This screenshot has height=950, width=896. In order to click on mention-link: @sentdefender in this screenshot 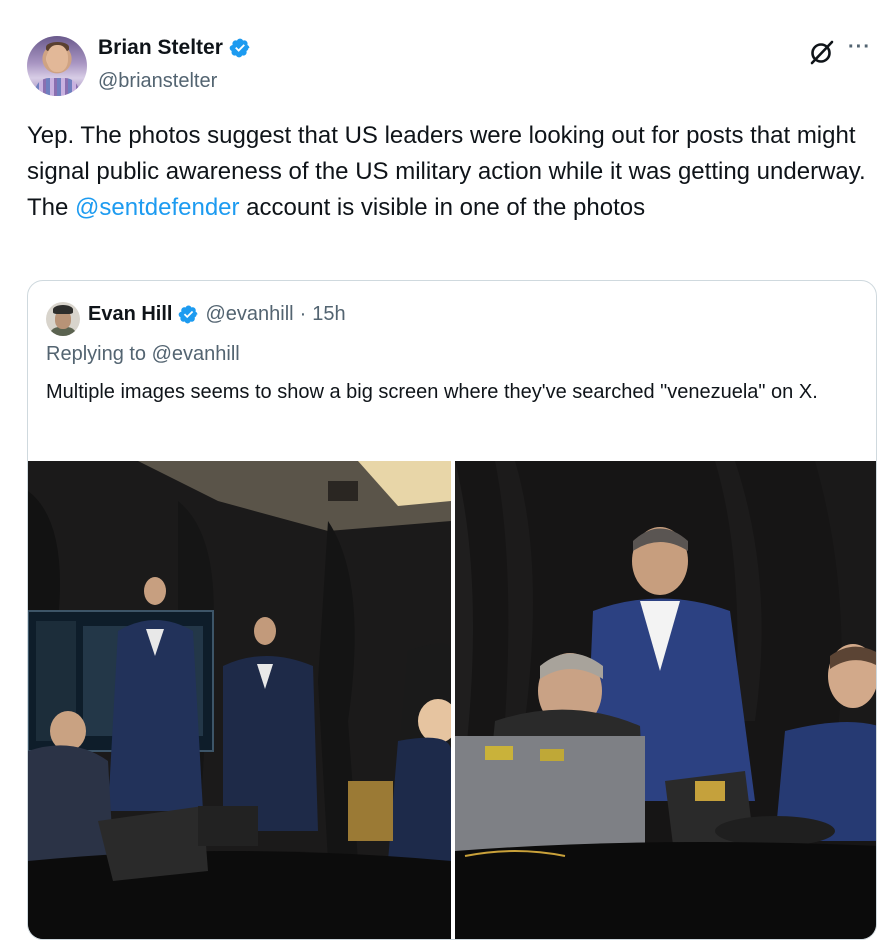, I will do `click(157, 207)`.